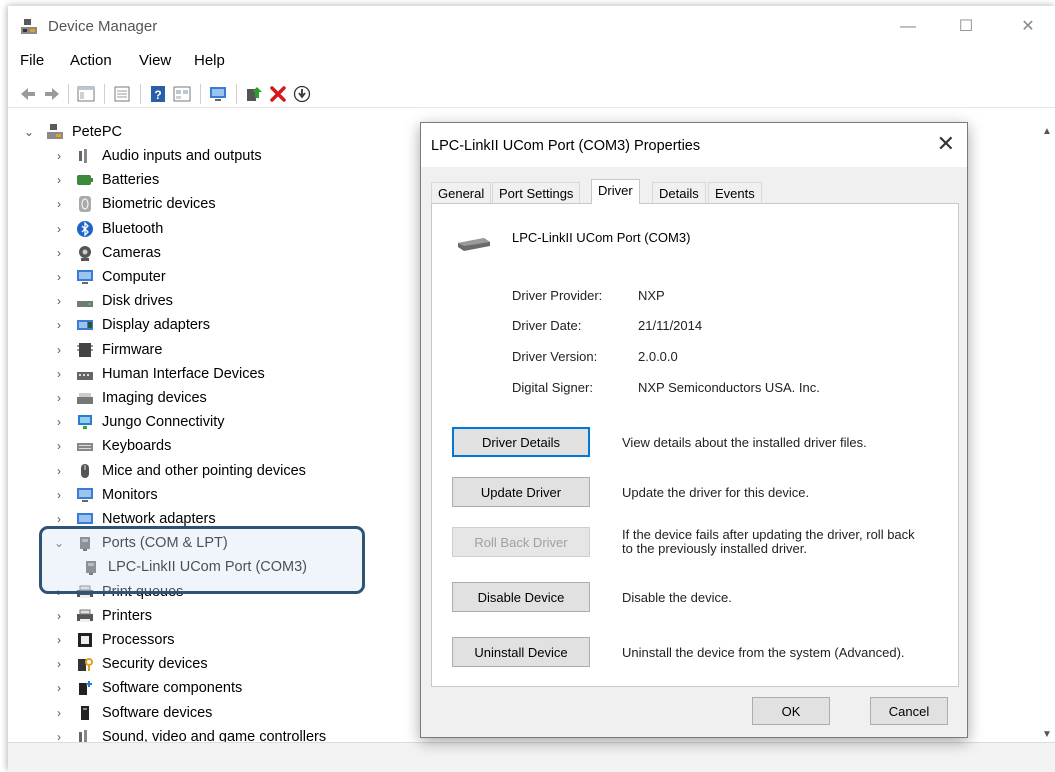 Image resolution: width=1055 pixels, height=772 pixels. I want to click on mouse-icon, so click(85, 470).